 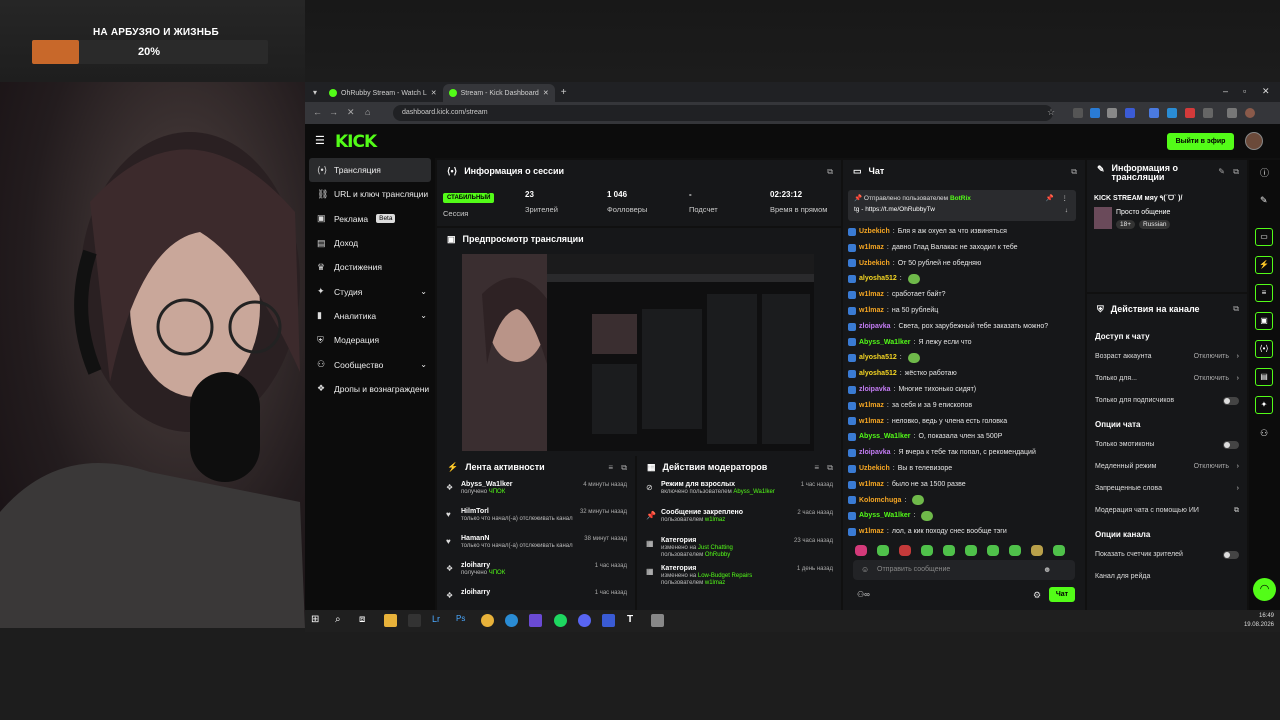 What do you see at coordinates (1225, 91) in the screenshot?
I see `minimize-icon: –` at bounding box center [1225, 91].